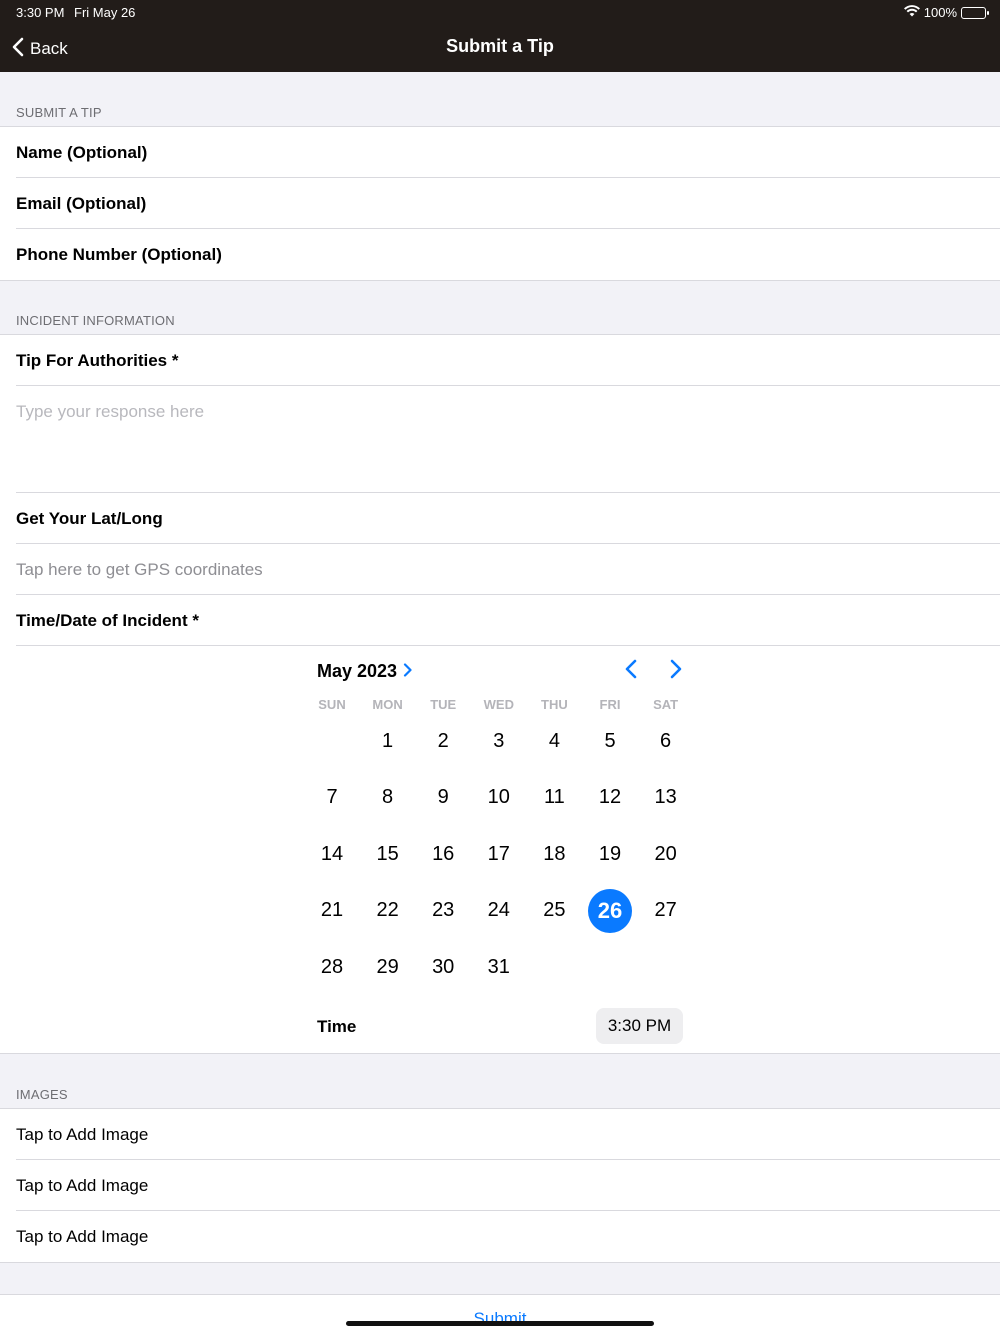 This screenshot has width=1000, height=1334. What do you see at coordinates (110, 411) in the screenshot?
I see `tip-placeholder: Type your response here` at bounding box center [110, 411].